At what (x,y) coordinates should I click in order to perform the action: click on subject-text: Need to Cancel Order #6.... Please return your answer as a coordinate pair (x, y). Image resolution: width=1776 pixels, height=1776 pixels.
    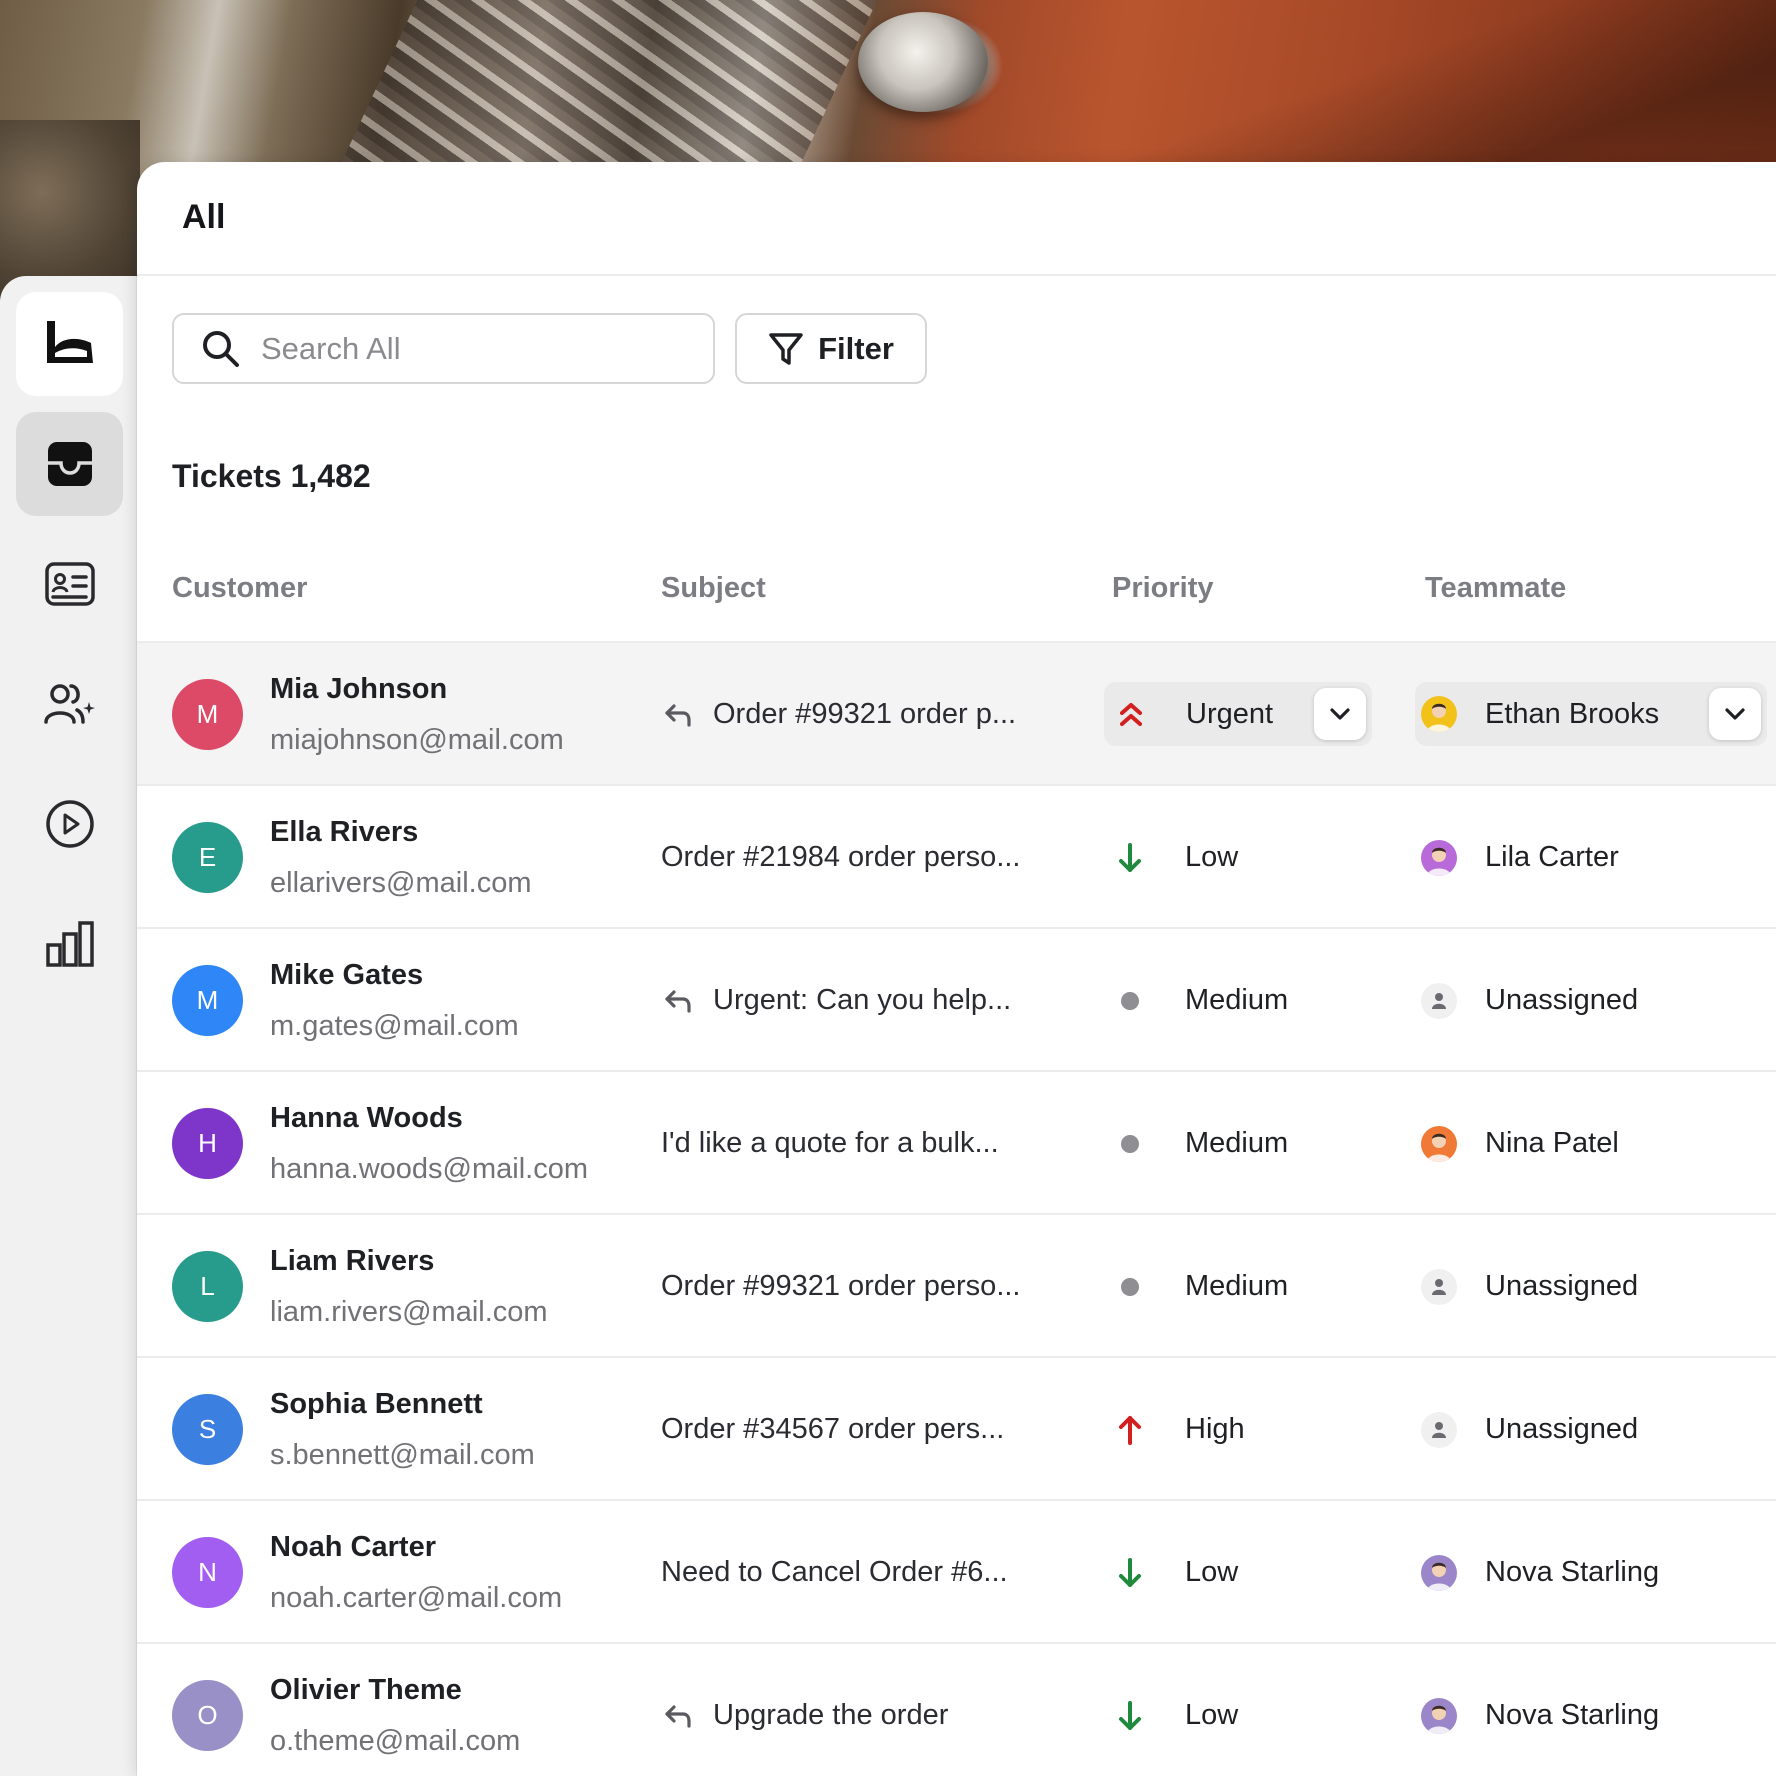
    Looking at the image, I should click on (834, 1572).